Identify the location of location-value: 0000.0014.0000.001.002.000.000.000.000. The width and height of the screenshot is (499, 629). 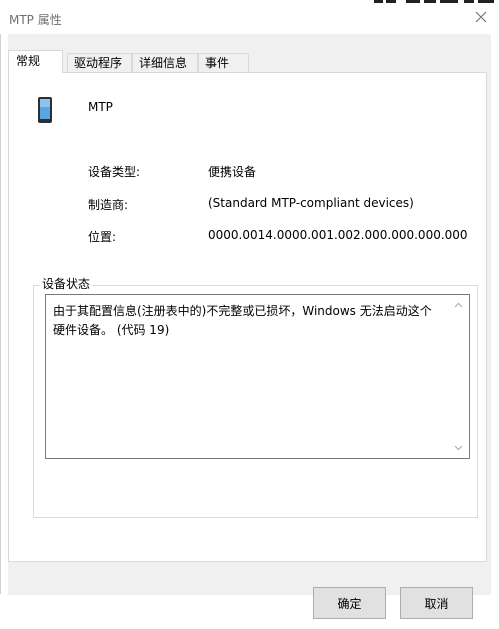
(338, 235).